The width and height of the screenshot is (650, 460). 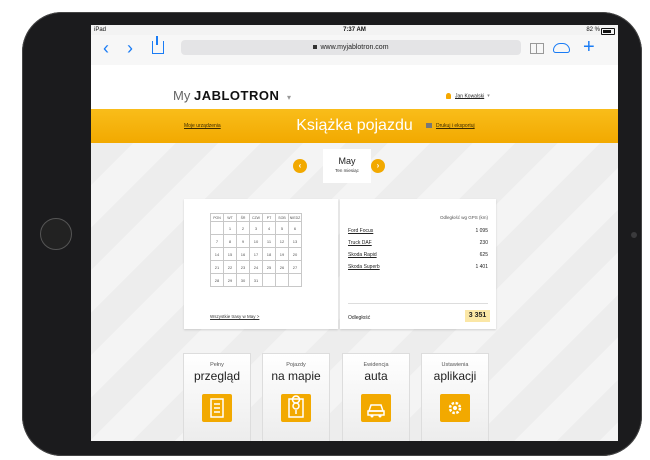 What do you see at coordinates (378, 166) in the screenshot?
I see `next-month-button: ›` at bounding box center [378, 166].